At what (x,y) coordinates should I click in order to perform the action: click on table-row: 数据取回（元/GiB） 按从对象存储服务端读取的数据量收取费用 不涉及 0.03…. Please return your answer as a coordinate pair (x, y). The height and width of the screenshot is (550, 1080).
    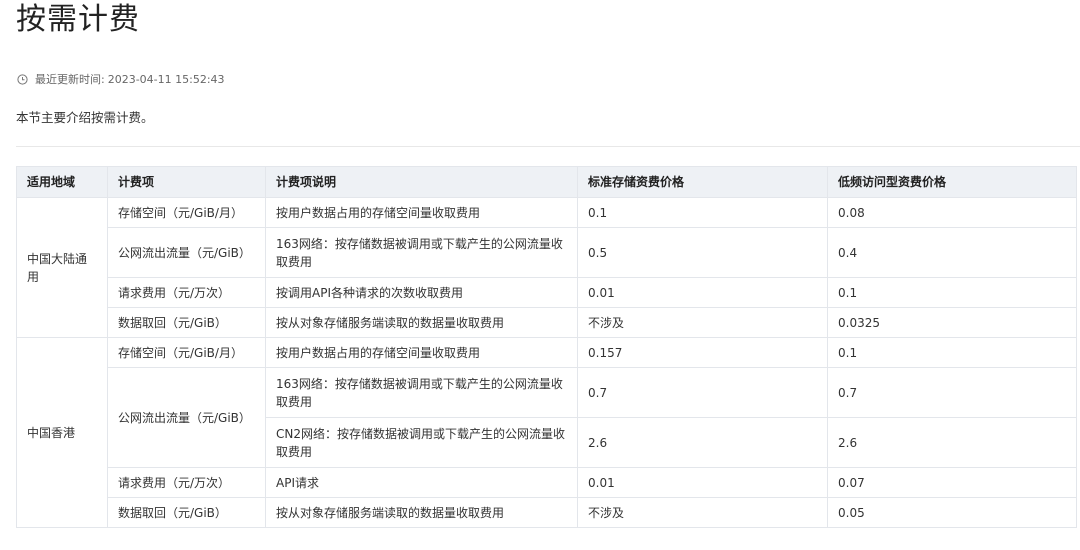
    Looking at the image, I should click on (547, 322).